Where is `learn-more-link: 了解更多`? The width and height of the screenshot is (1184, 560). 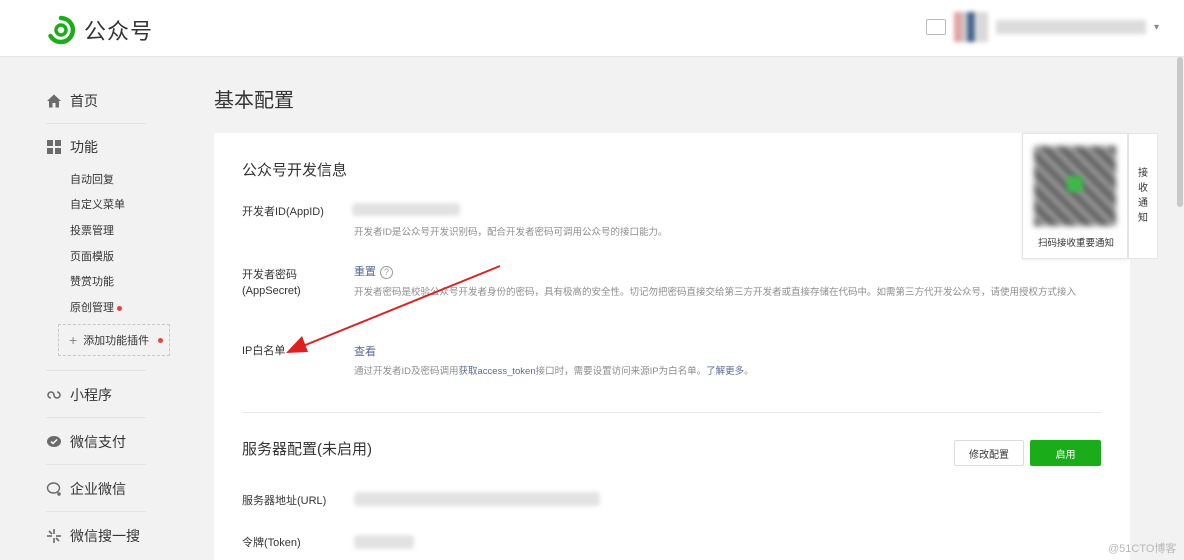
learn-more-link: 了解更多 is located at coordinates (725, 371).